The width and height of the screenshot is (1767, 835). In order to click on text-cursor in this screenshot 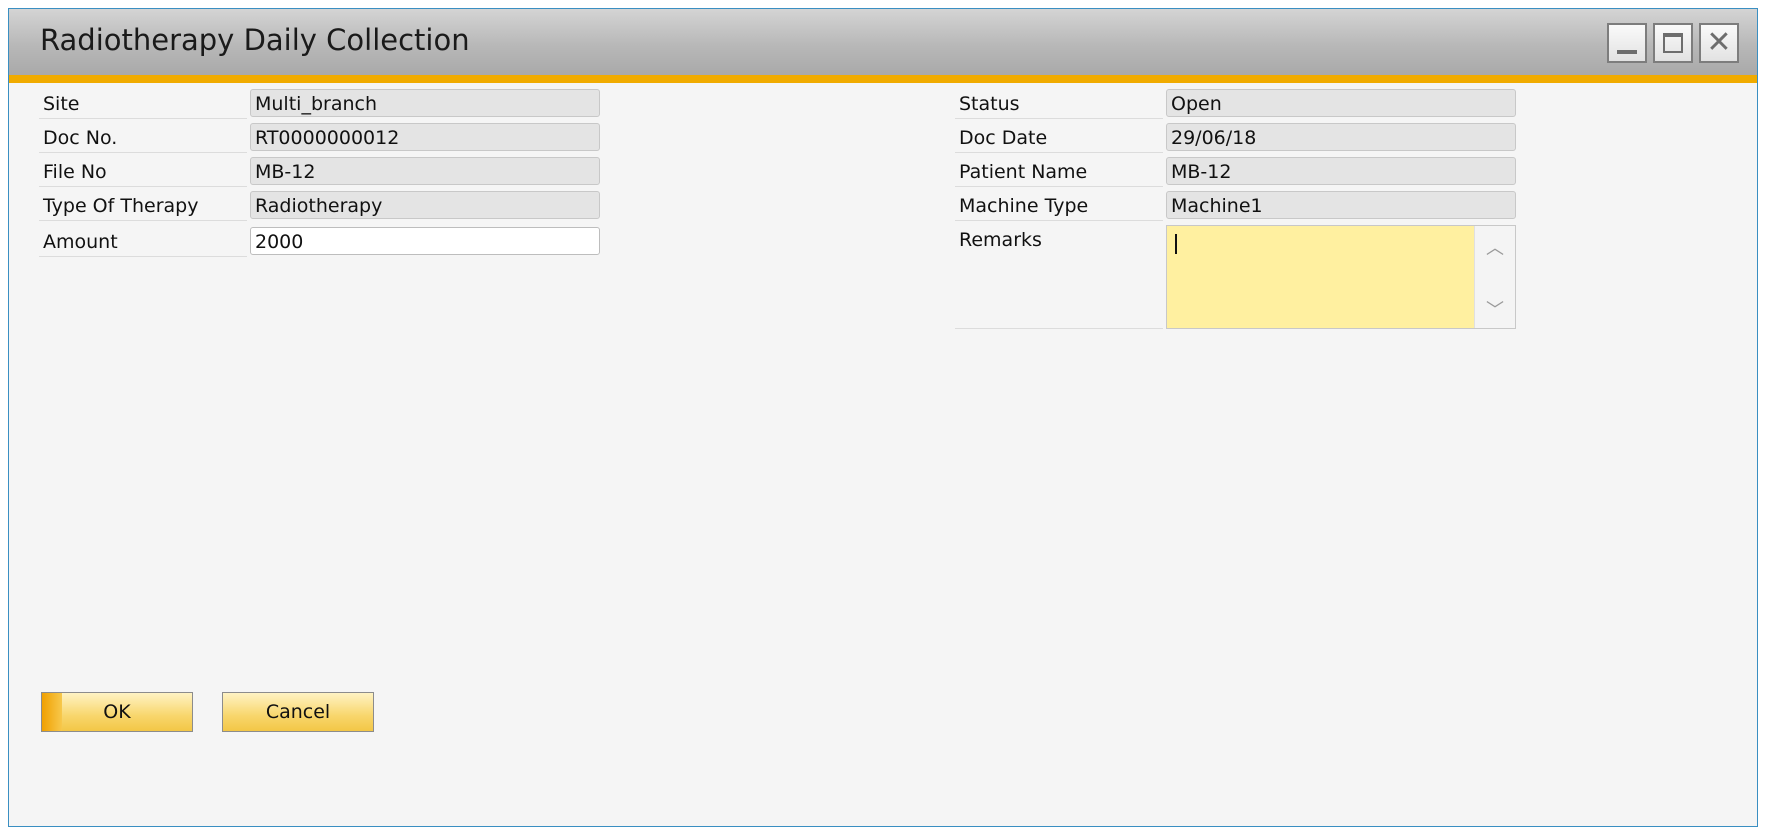, I will do `click(1176, 244)`.